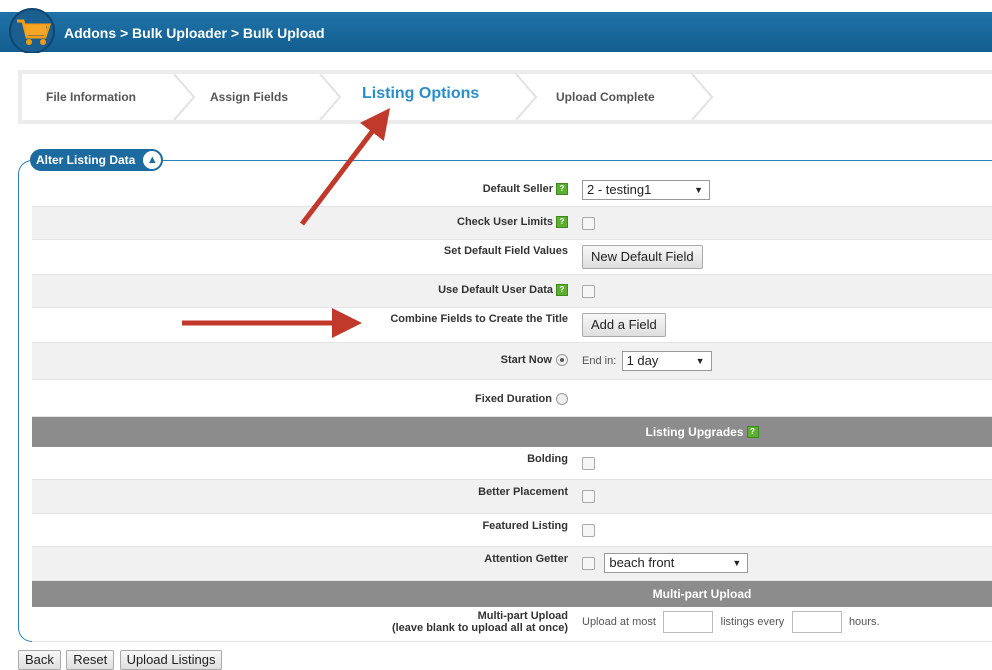 This screenshot has height=670, width=992. What do you see at coordinates (505, 222) in the screenshot?
I see `check-user-limits-label: Check User Limits` at bounding box center [505, 222].